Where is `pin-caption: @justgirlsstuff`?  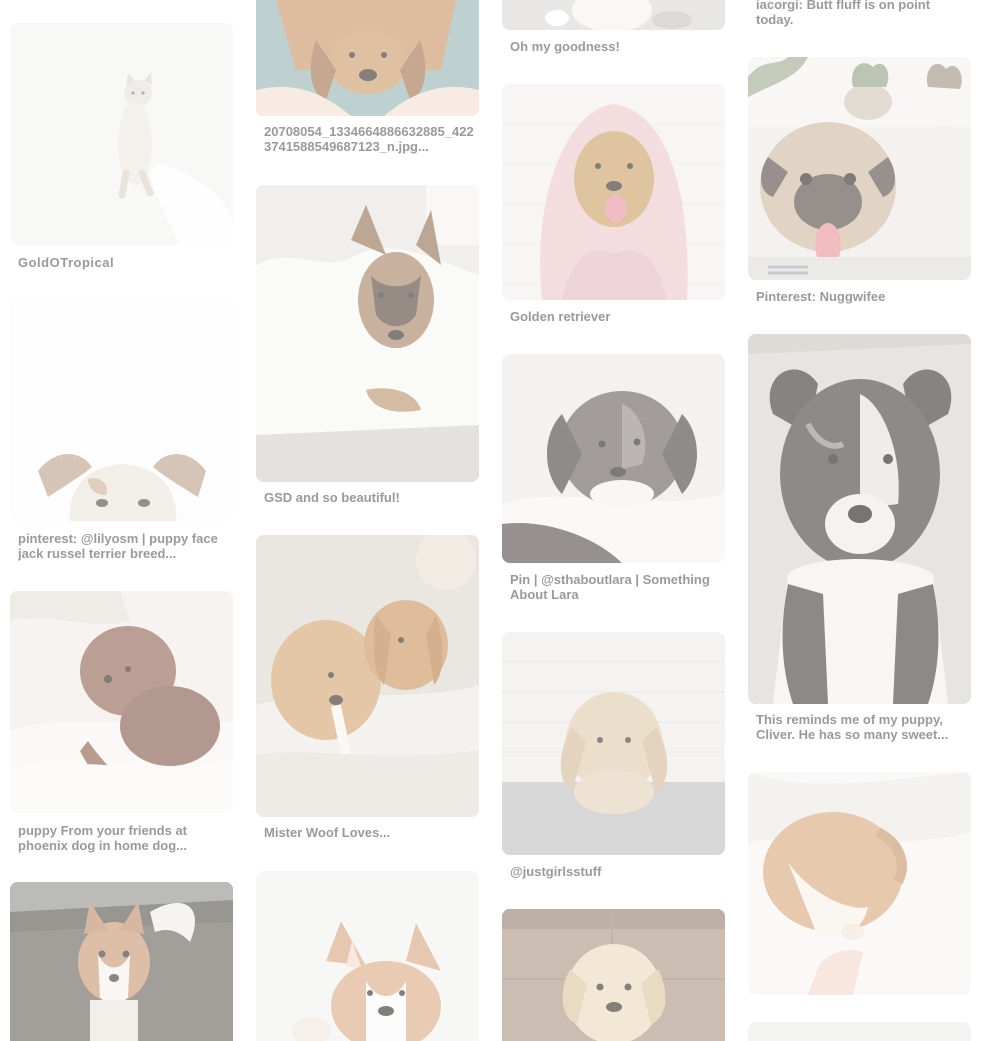 pin-caption: @justgirlsstuff is located at coordinates (556, 871).